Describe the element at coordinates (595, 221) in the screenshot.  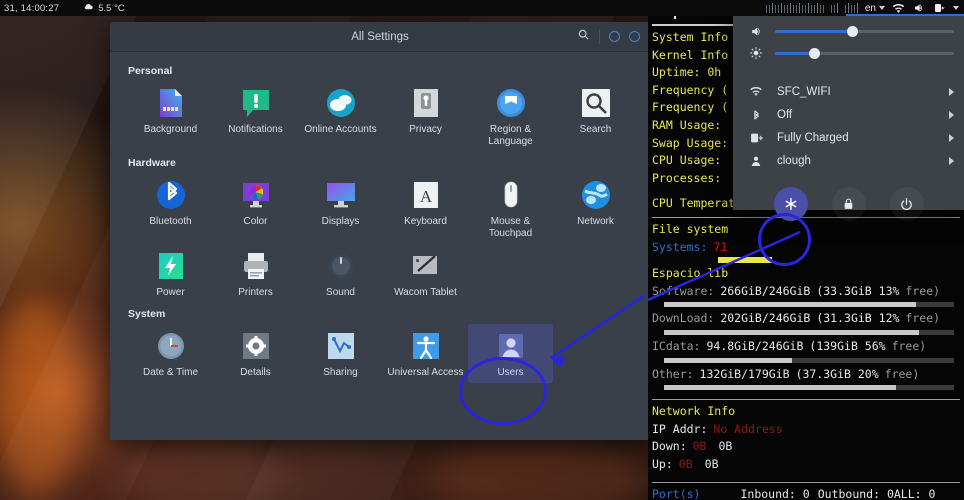
I see `settings-item-label: Network` at that location.